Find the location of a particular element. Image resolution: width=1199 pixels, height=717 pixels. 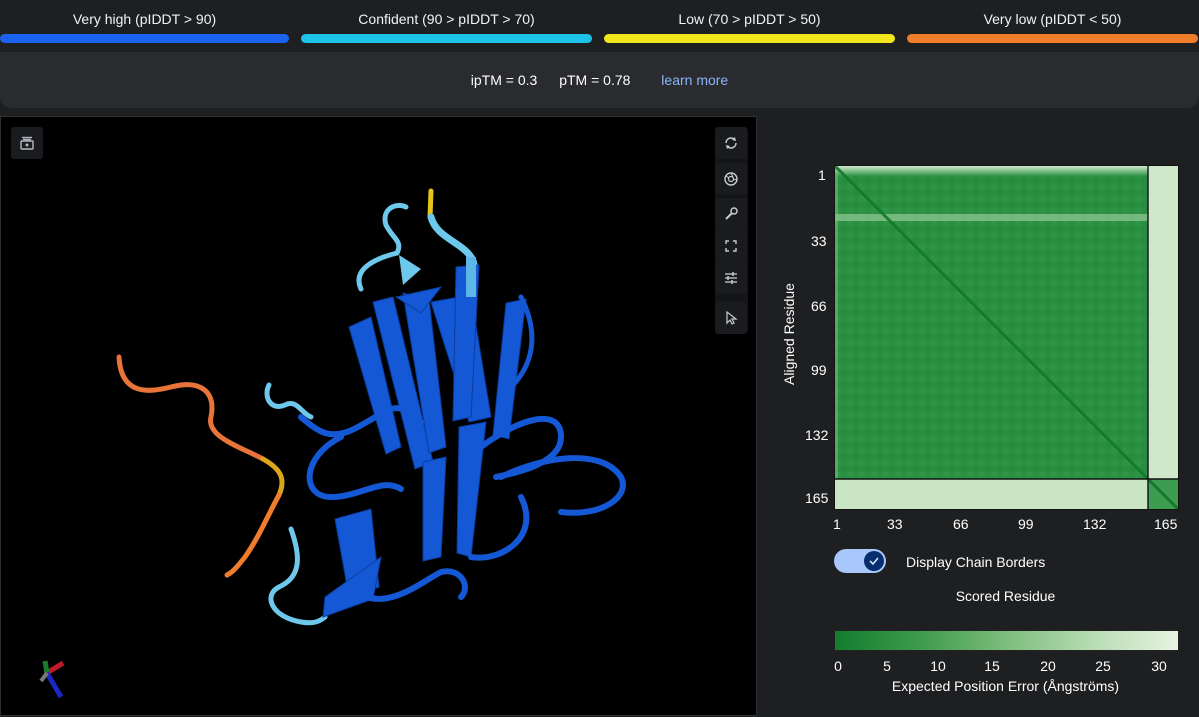

snapshot-icon is located at coordinates (27, 143).